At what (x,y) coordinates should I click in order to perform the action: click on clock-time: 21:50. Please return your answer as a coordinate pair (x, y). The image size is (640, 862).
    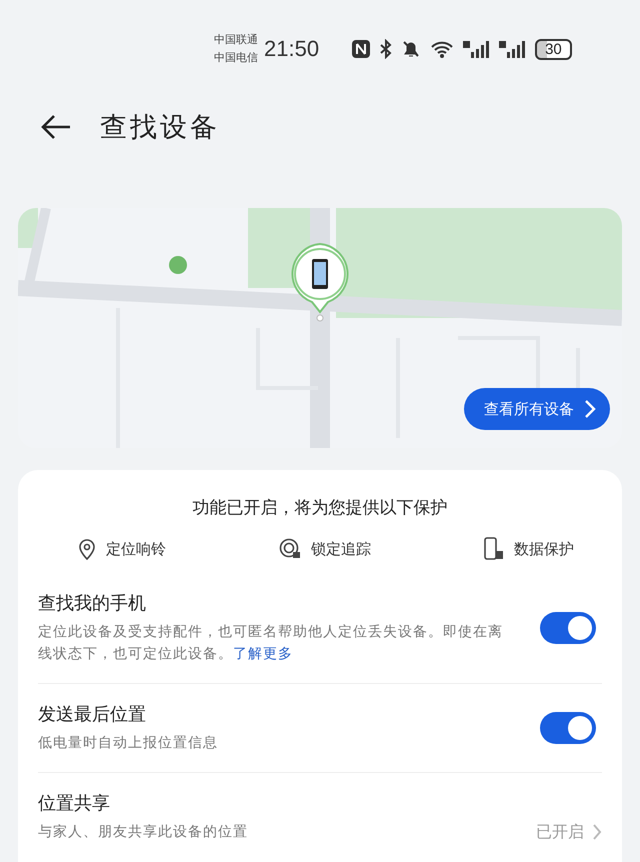
    Looking at the image, I should click on (292, 49).